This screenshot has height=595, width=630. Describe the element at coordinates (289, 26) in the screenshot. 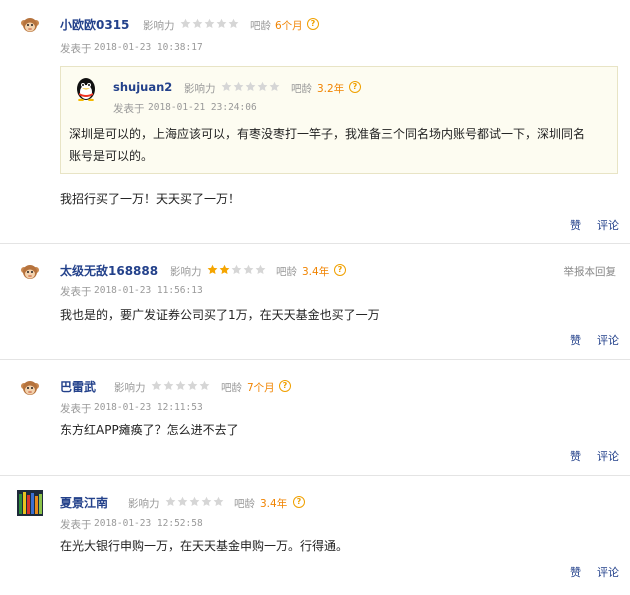

I see `bar-age-value: 6个月` at that location.